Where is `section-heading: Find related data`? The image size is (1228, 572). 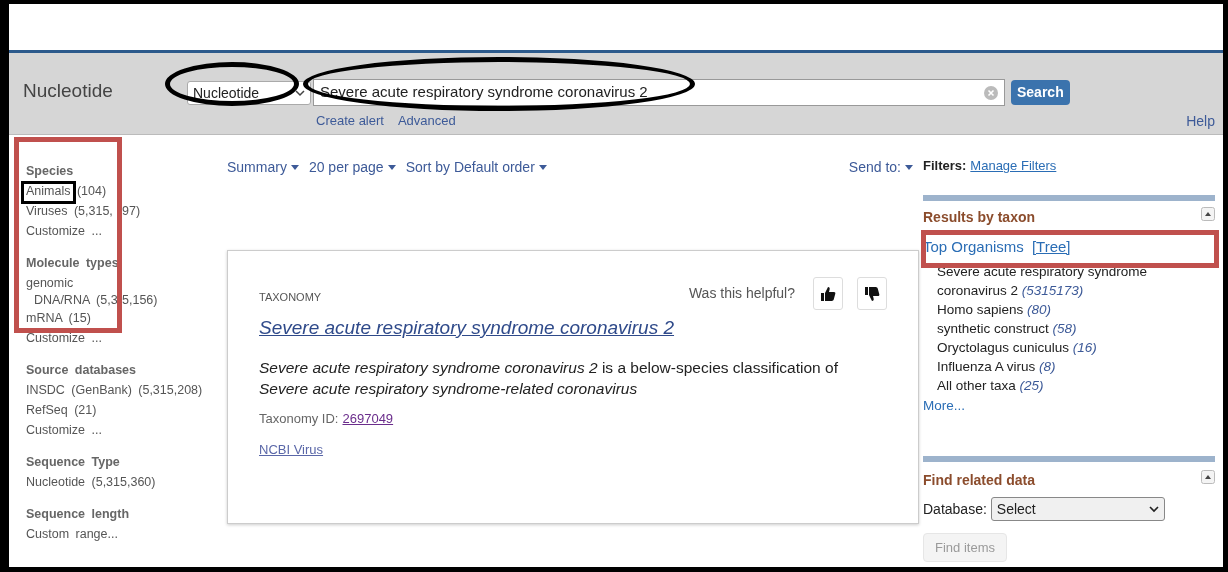 section-heading: Find related data is located at coordinates (979, 481).